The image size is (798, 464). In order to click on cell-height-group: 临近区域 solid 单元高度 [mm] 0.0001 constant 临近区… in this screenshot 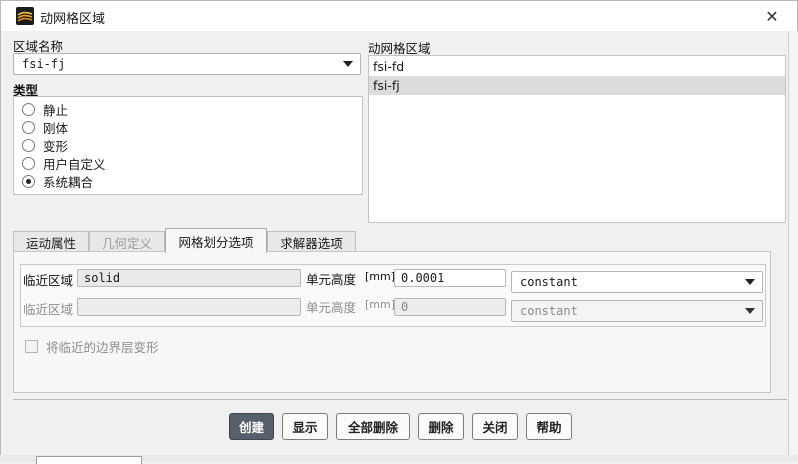, I will do `click(393, 295)`.